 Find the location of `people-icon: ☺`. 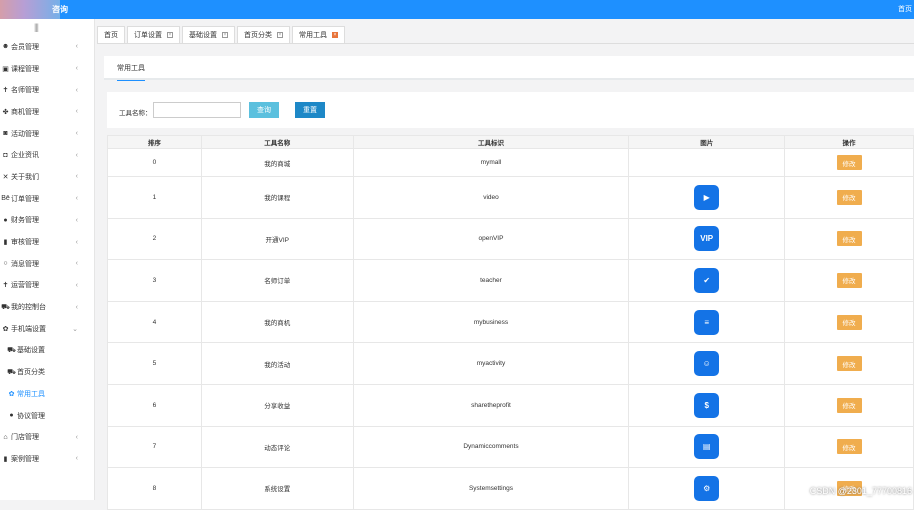

people-icon: ☺ is located at coordinates (706, 363).